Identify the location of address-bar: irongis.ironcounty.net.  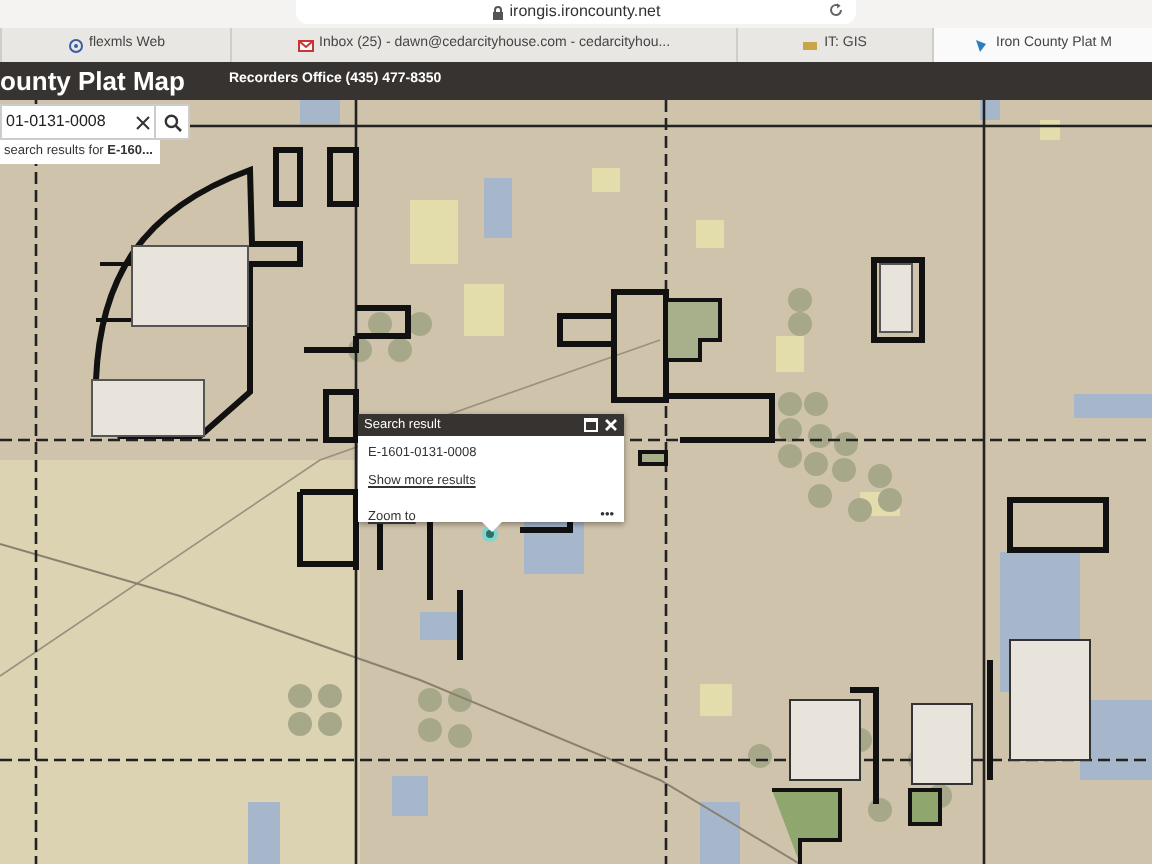
(576, 12).